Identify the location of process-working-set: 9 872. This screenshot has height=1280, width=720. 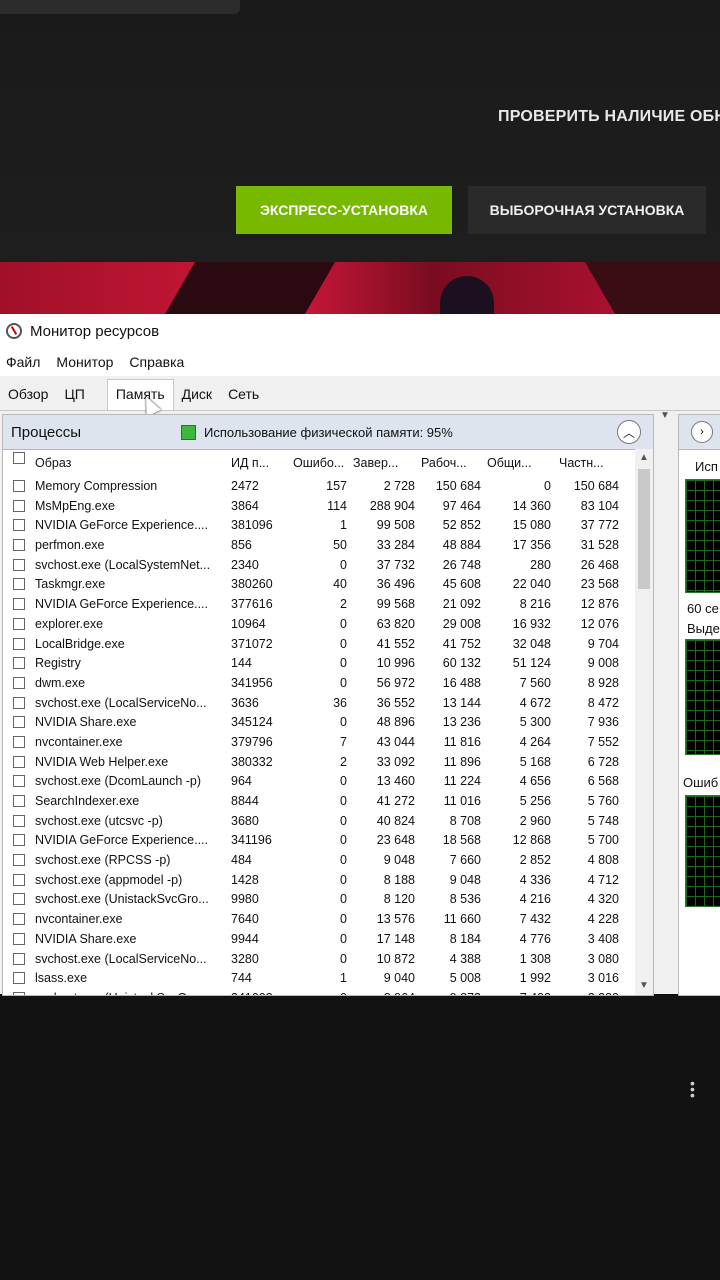
(451, 993).